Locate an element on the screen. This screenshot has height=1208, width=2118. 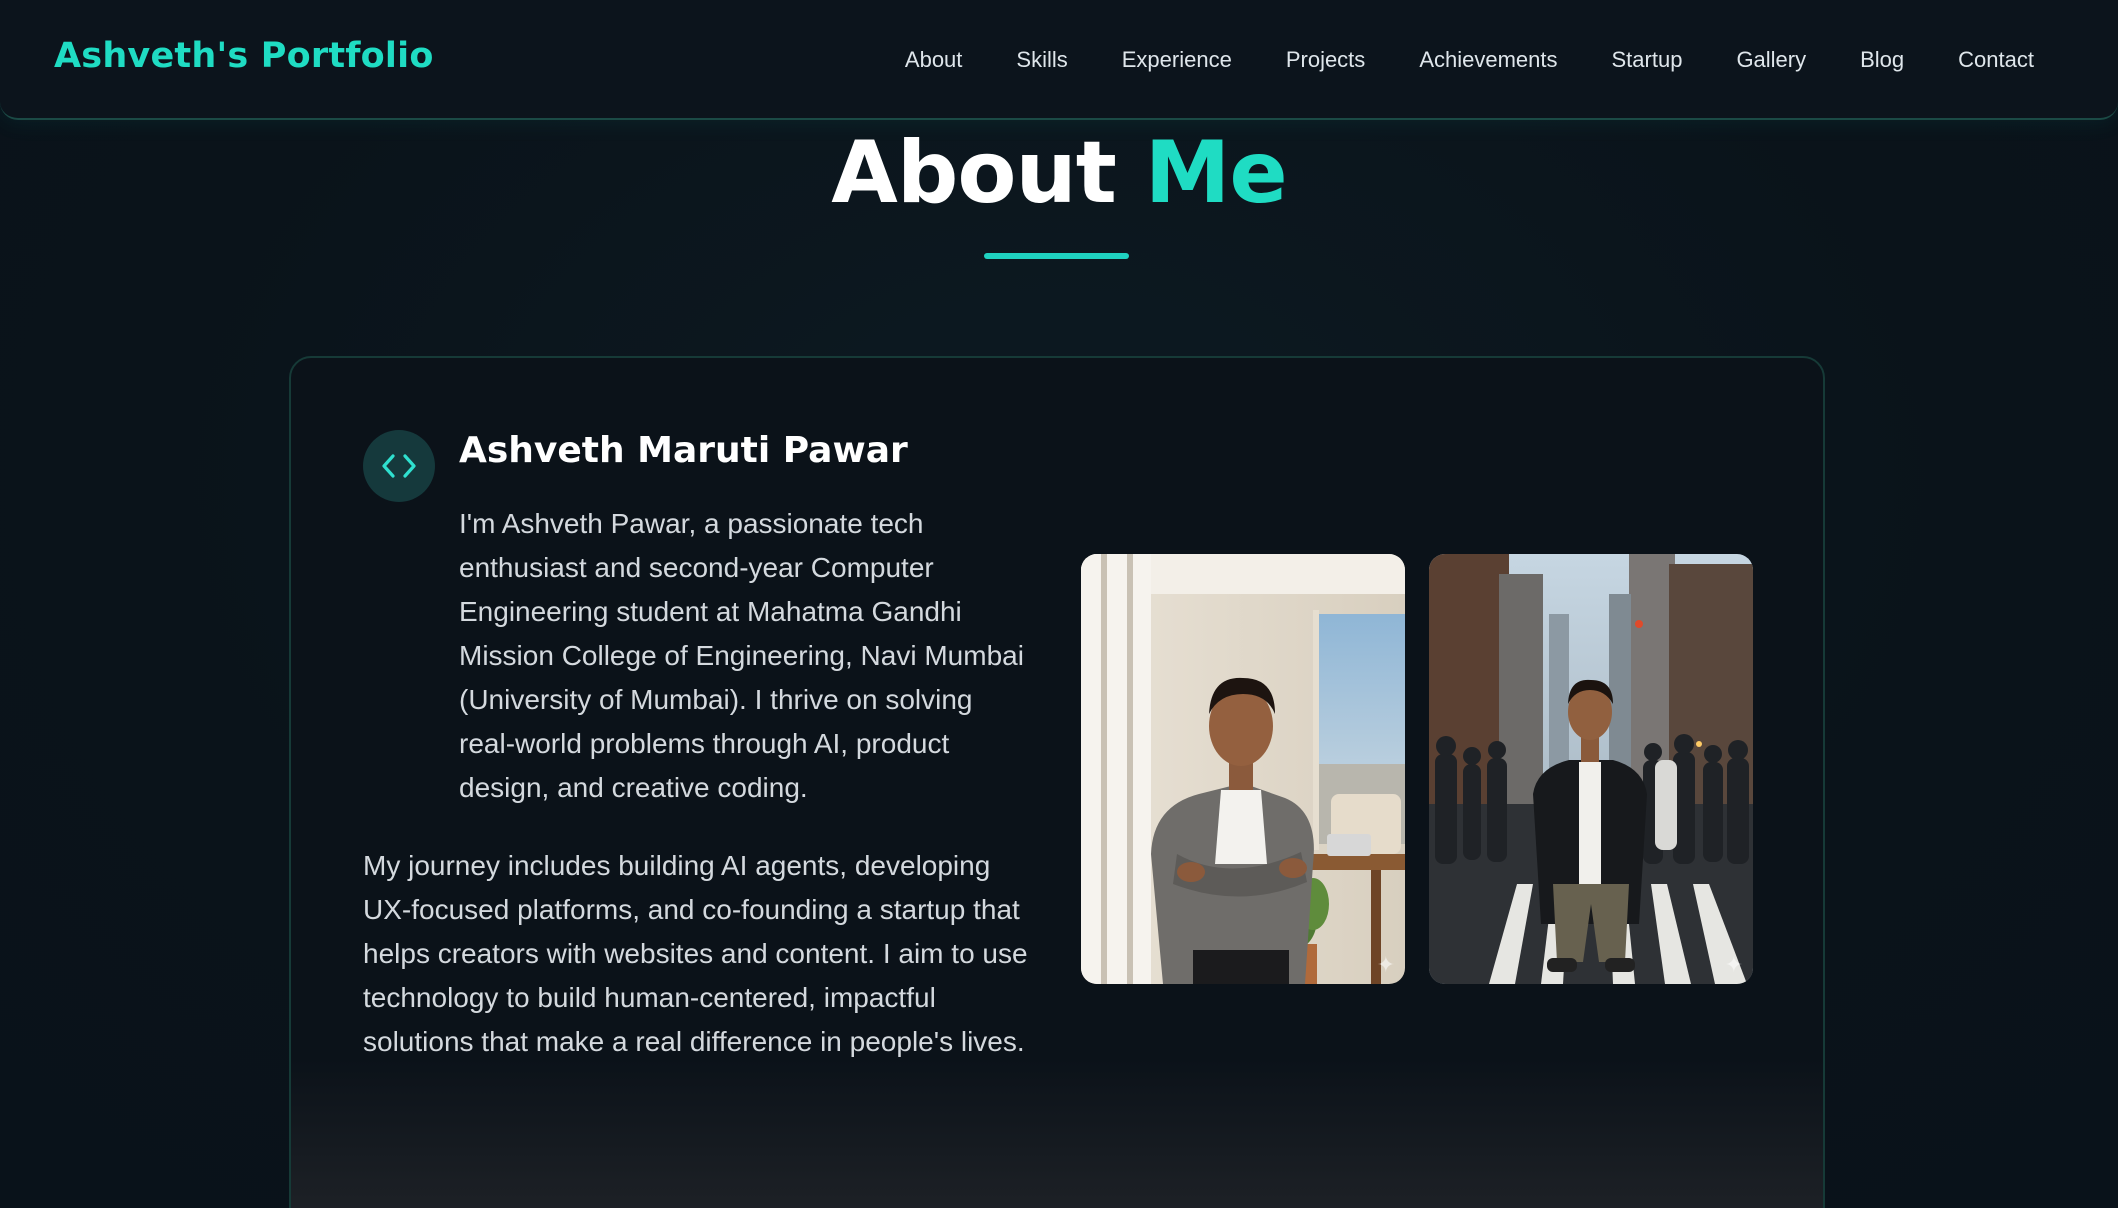
section-title-main: About is located at coordinates (974, 173).